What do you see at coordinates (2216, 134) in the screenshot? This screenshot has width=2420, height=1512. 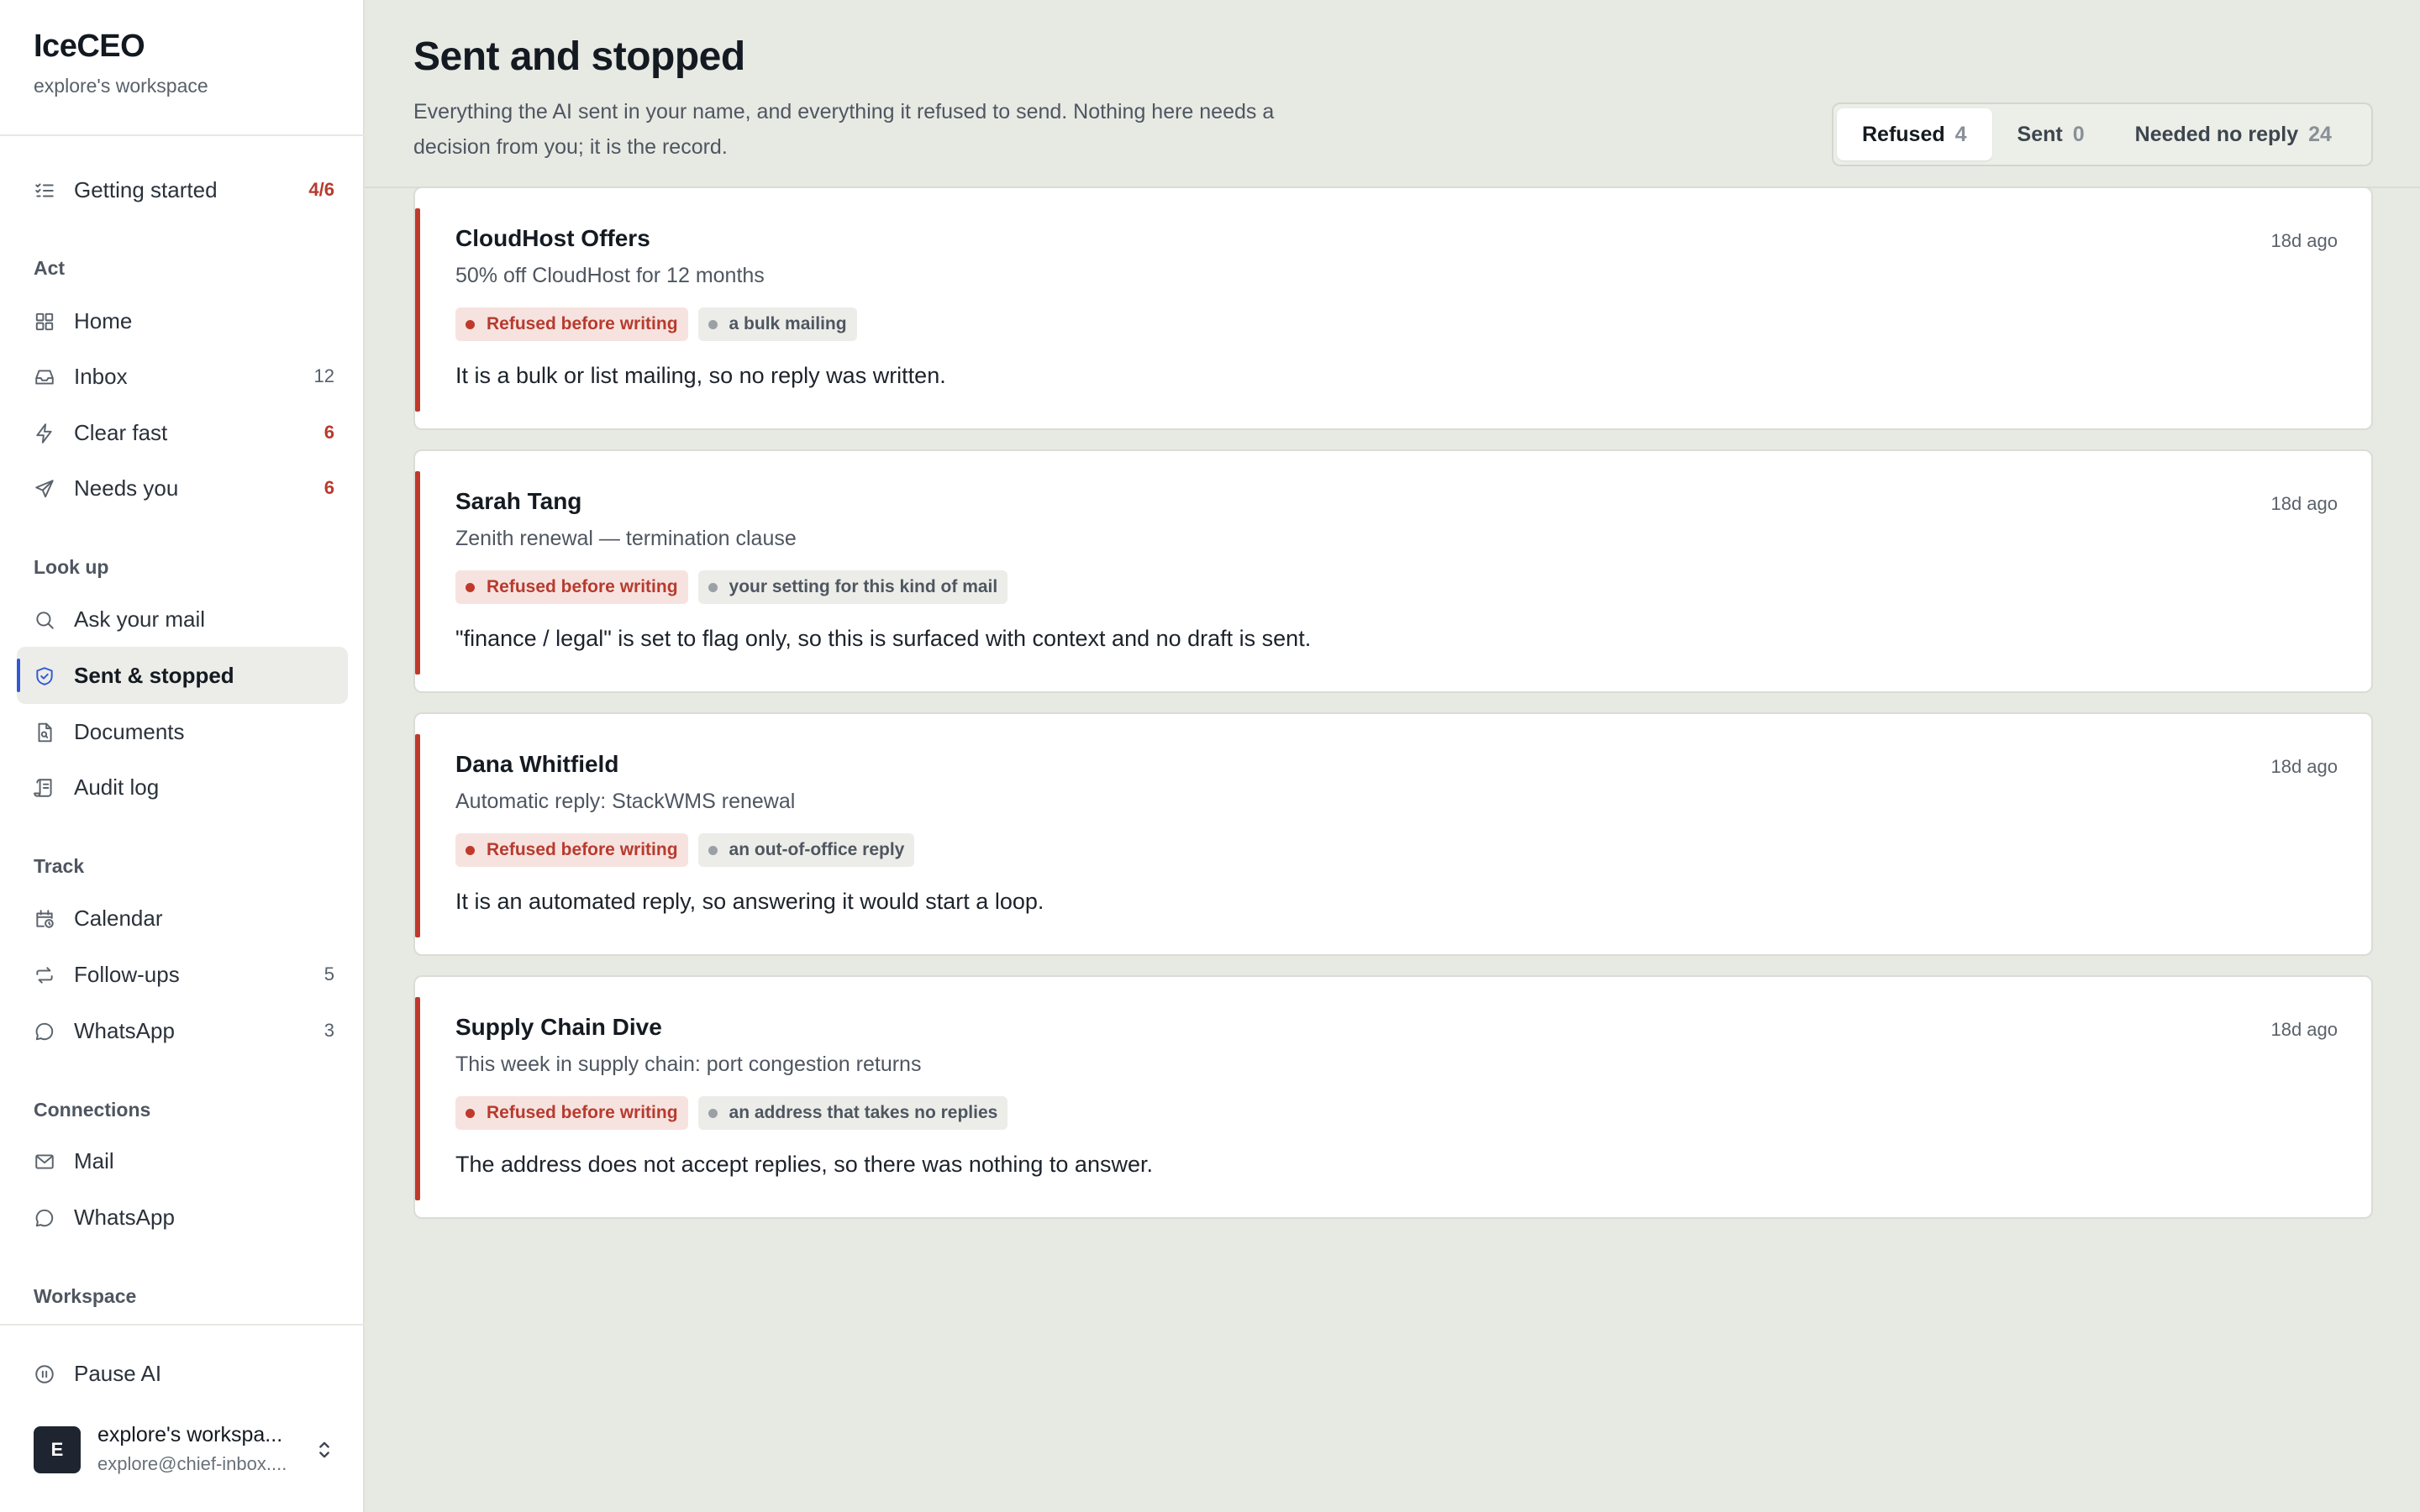 I see `filter-tab-label: Needed no reply` at bounding box center [2216, 134].